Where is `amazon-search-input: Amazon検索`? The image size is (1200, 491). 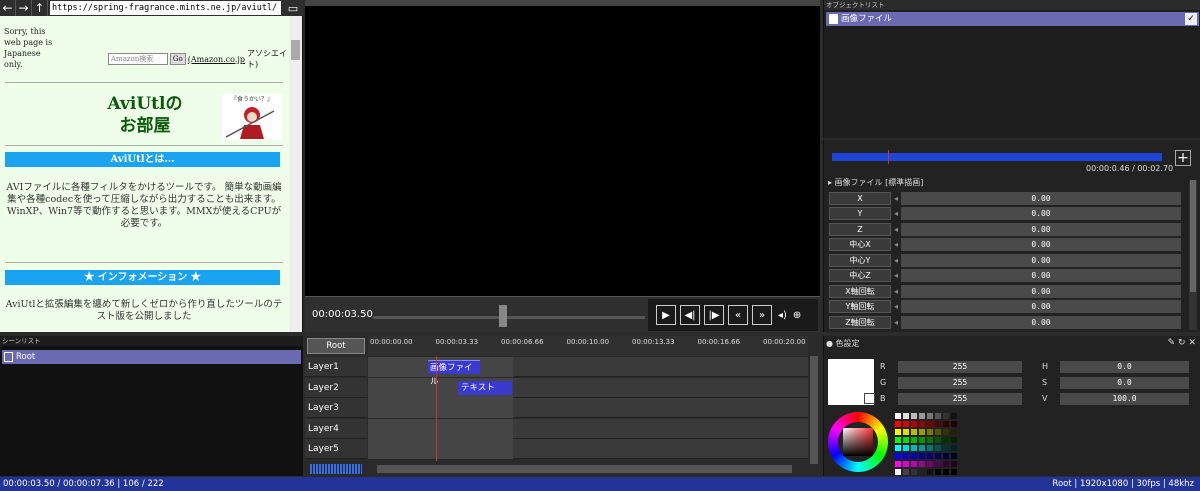 amazon-search-input: Amazon検索 is located at coordinates (138, 59).